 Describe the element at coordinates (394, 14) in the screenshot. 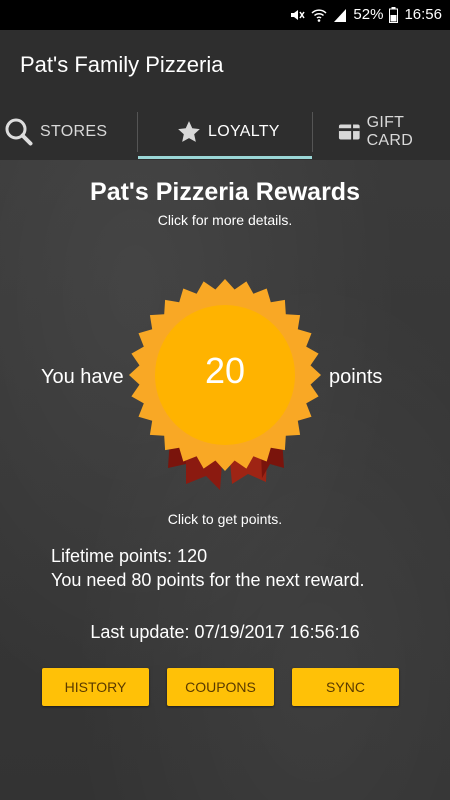

I see `battery-icon` at that location.